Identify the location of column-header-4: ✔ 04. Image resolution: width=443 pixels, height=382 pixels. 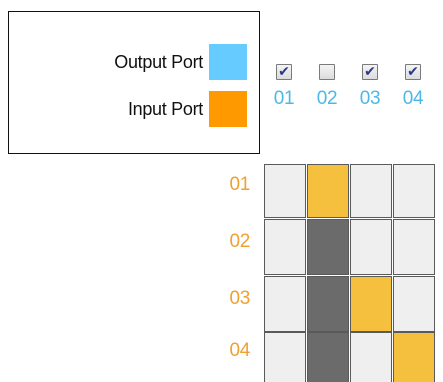
(413, 86).